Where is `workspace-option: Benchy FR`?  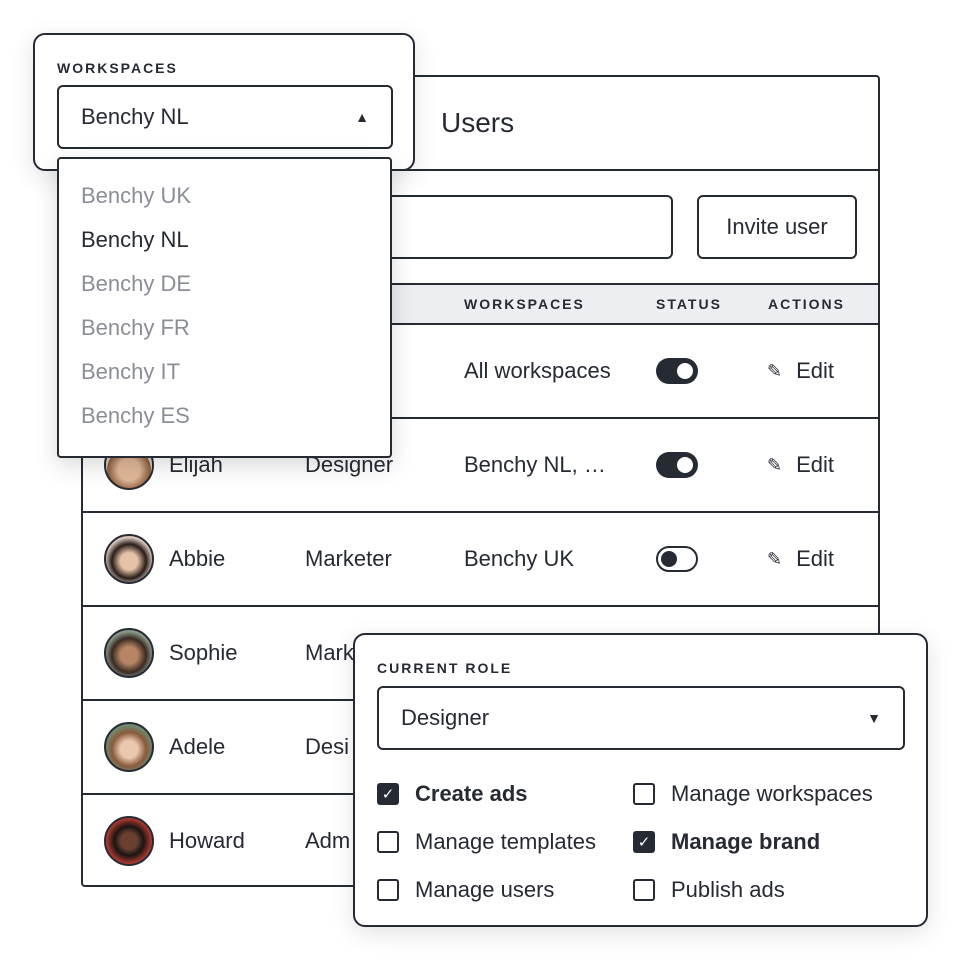
workspace-option: Benchy FR is located at coordinates (135, 328).